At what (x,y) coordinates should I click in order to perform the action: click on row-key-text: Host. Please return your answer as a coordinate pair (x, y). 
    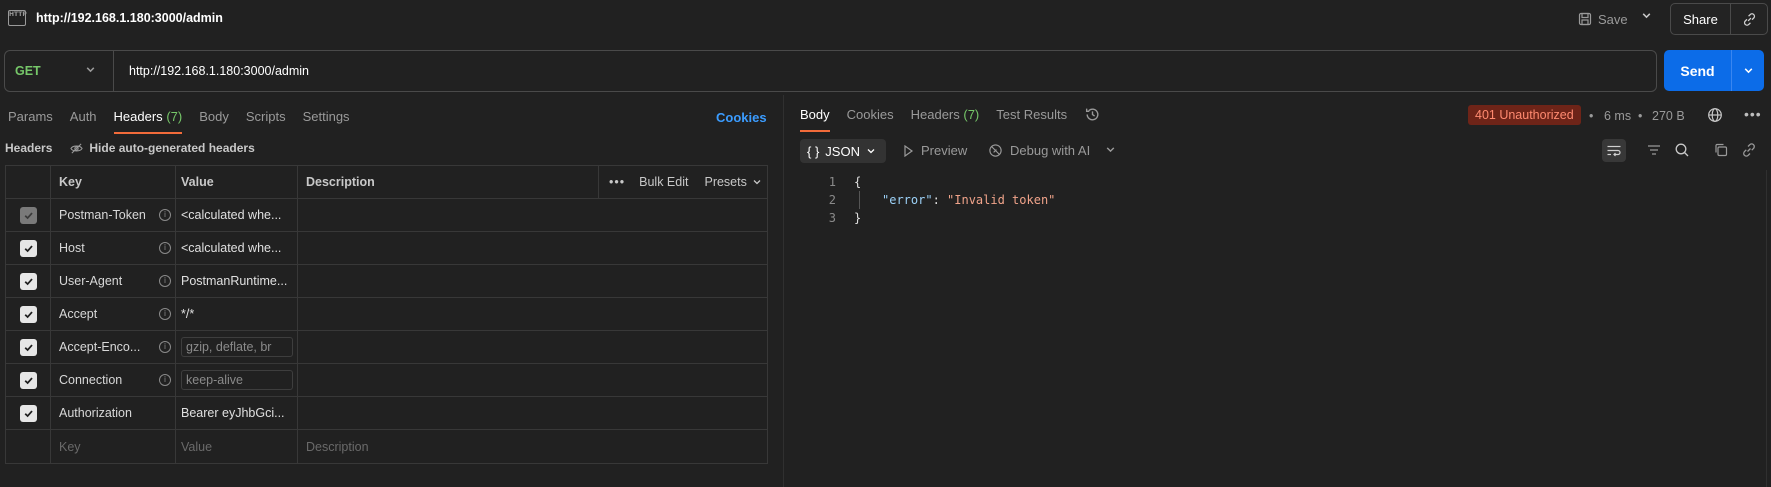
    Looking at the image, I should click on (72, 248).